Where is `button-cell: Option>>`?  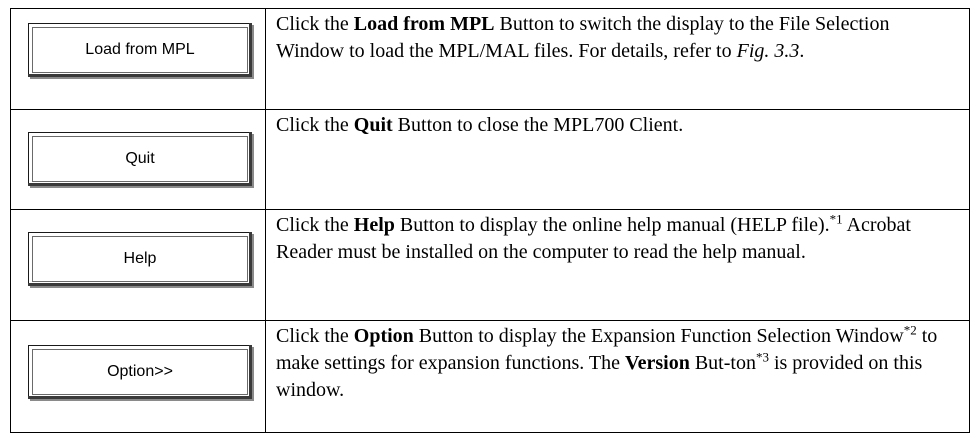 button-cell: Option>> is located at coordinates (138, 376).